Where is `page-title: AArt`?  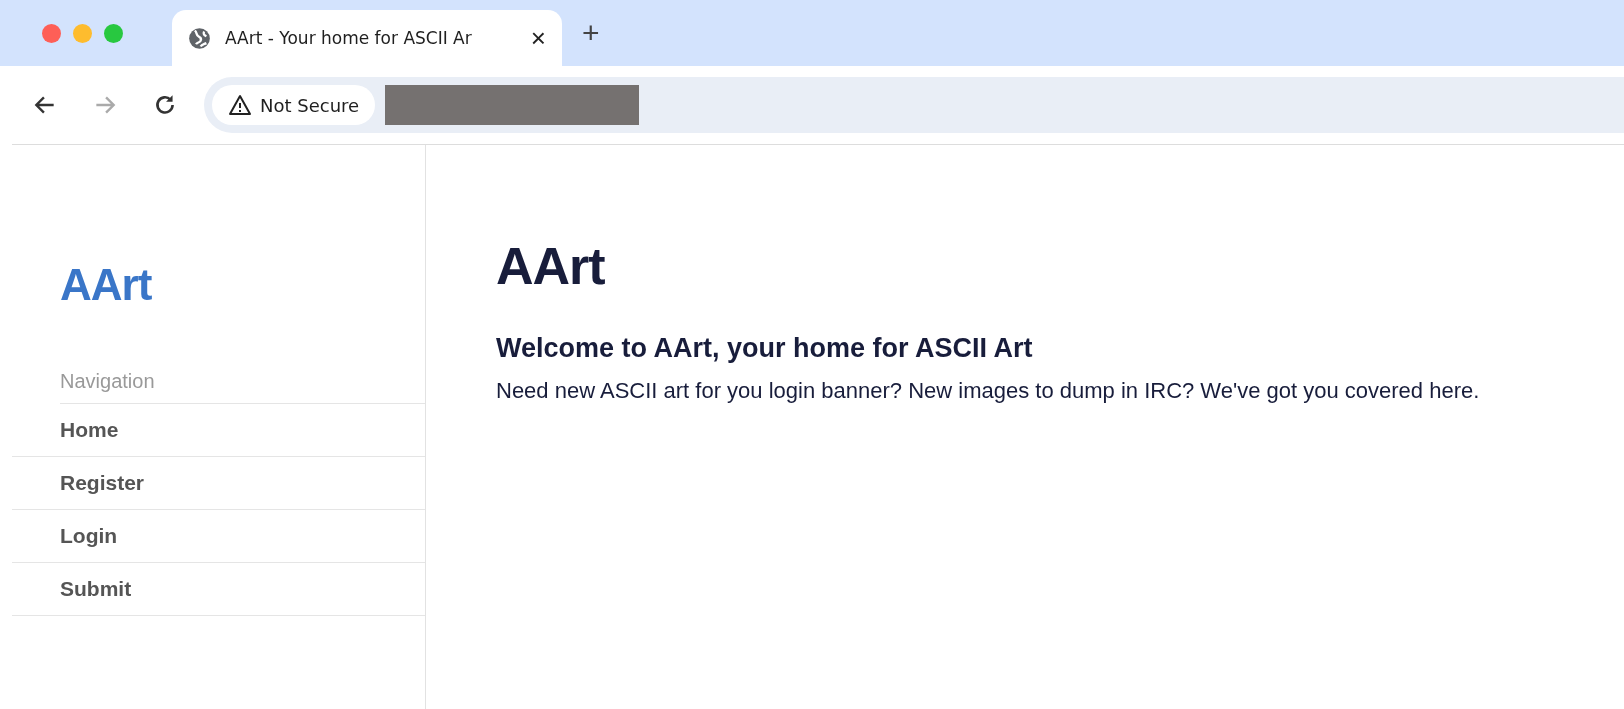 page-title: AArt is located at coordinates (551, 266).